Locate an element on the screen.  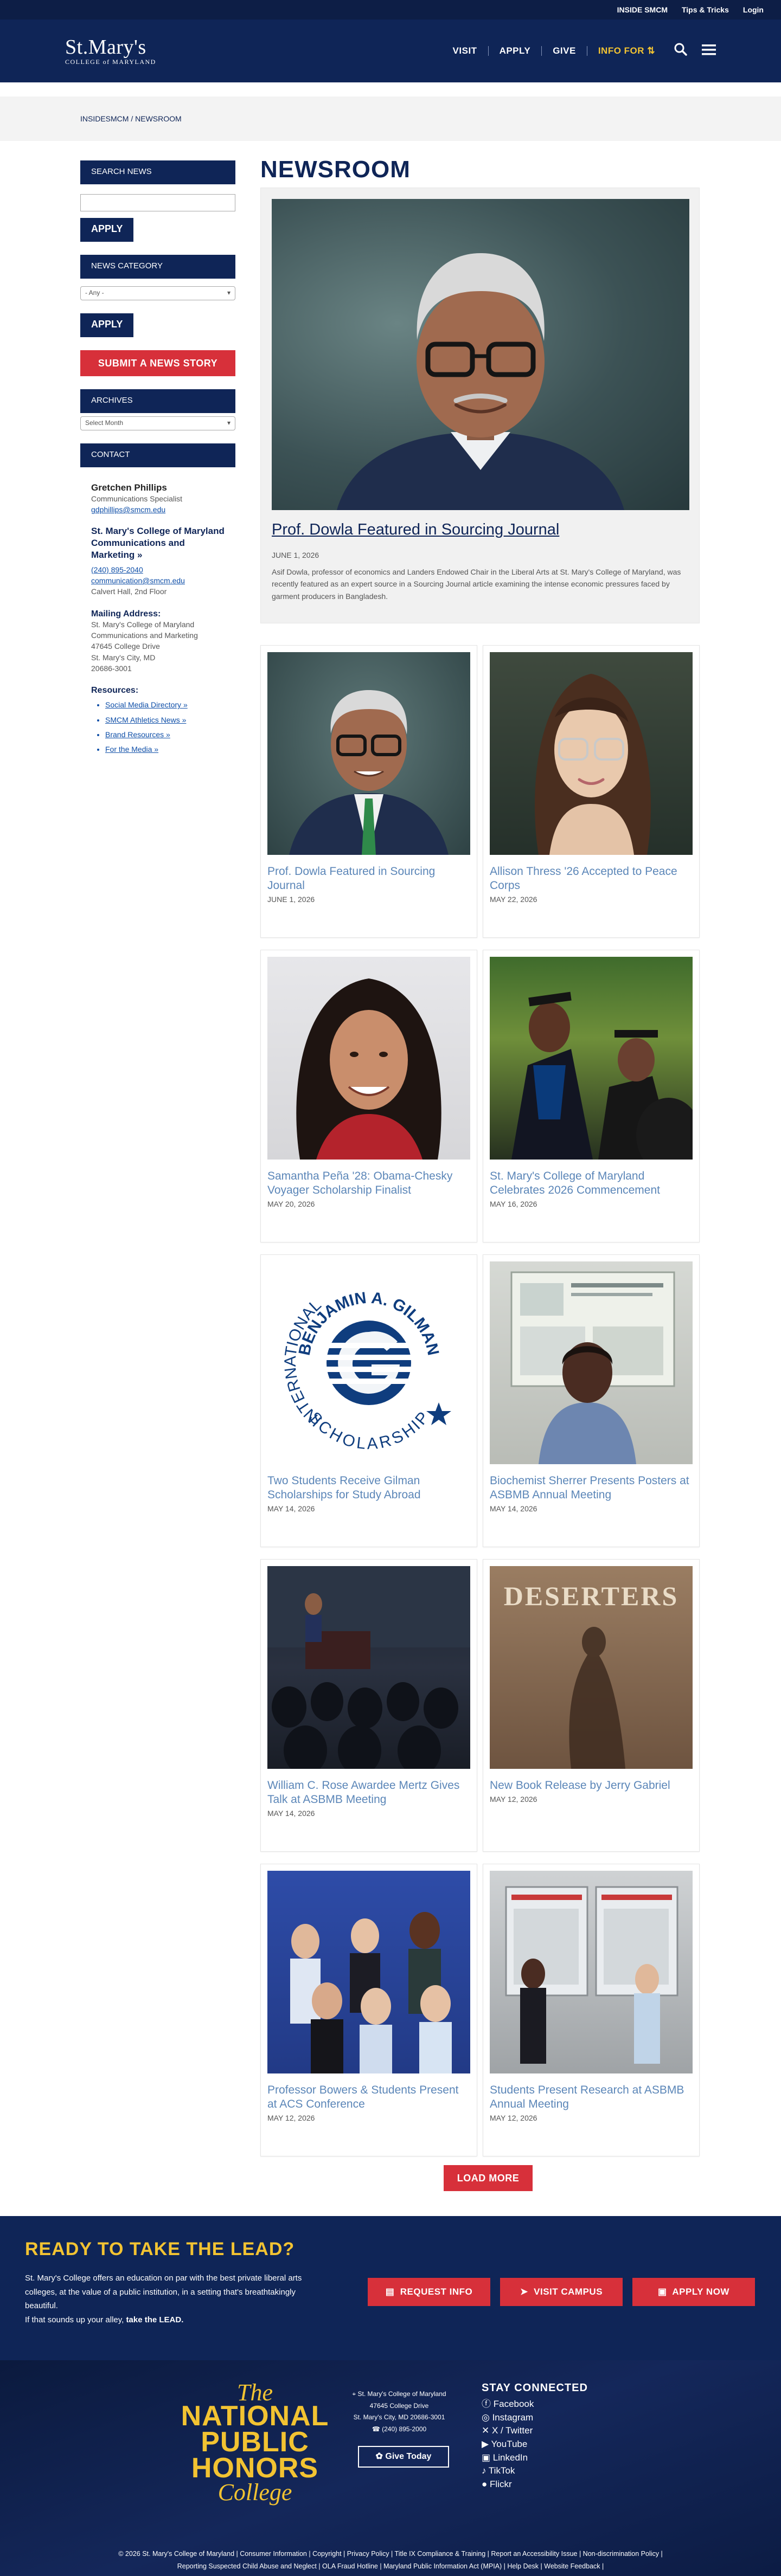
youtube-icon: ▶ is located at coordinates (485, 2443).